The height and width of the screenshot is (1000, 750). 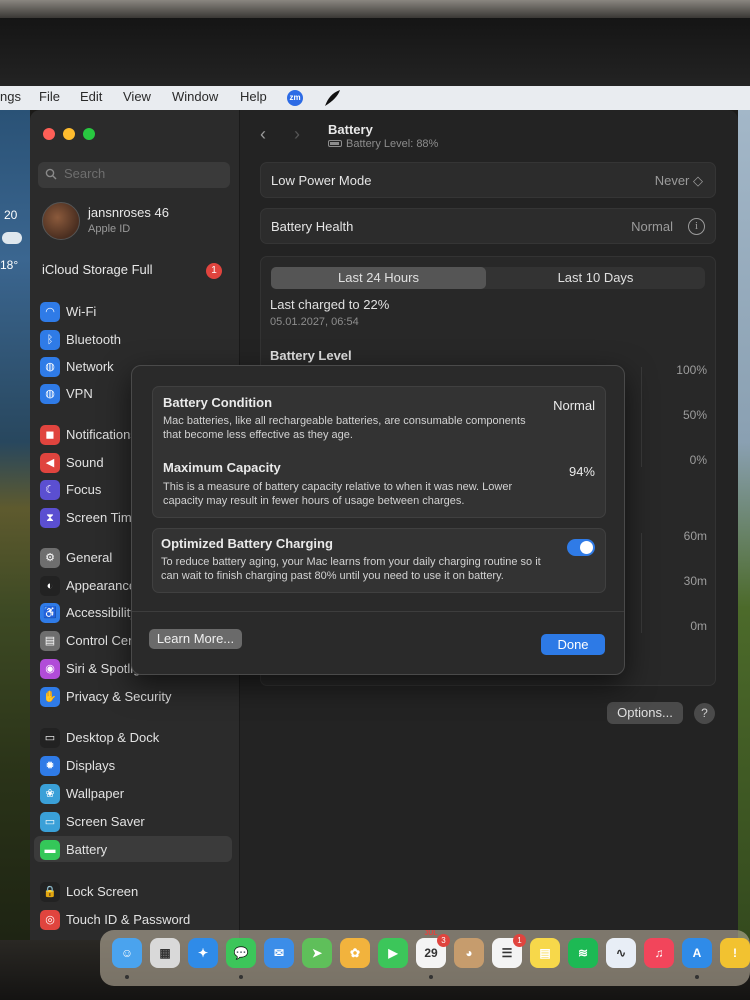 I want to click on focus-icon: ☾, so click(x=50, y=490).